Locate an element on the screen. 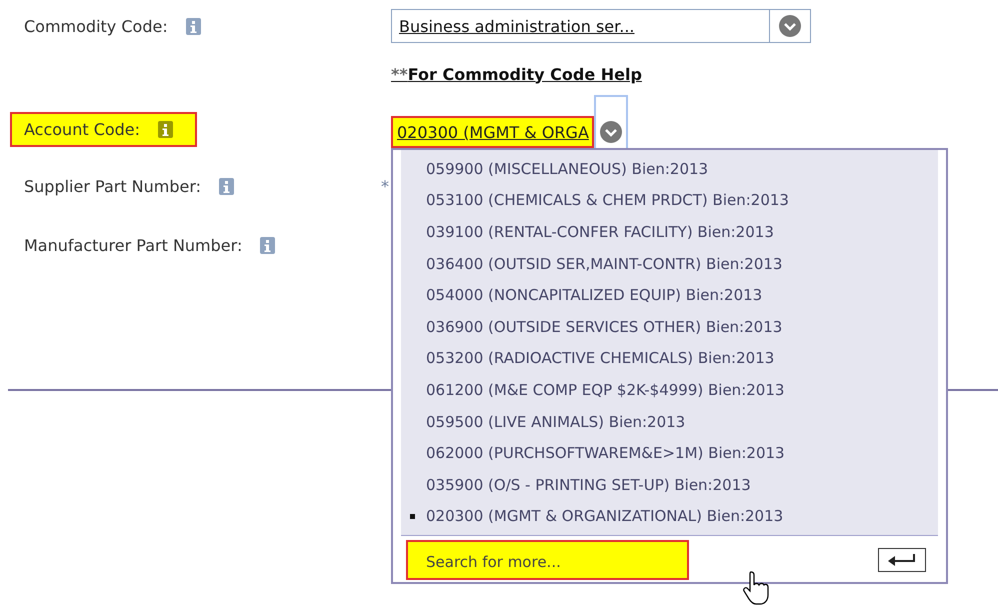 Image resolution: width=998 pixels, height=613 pixels. field-label: Account Code: is located at coordinates (82, 129).